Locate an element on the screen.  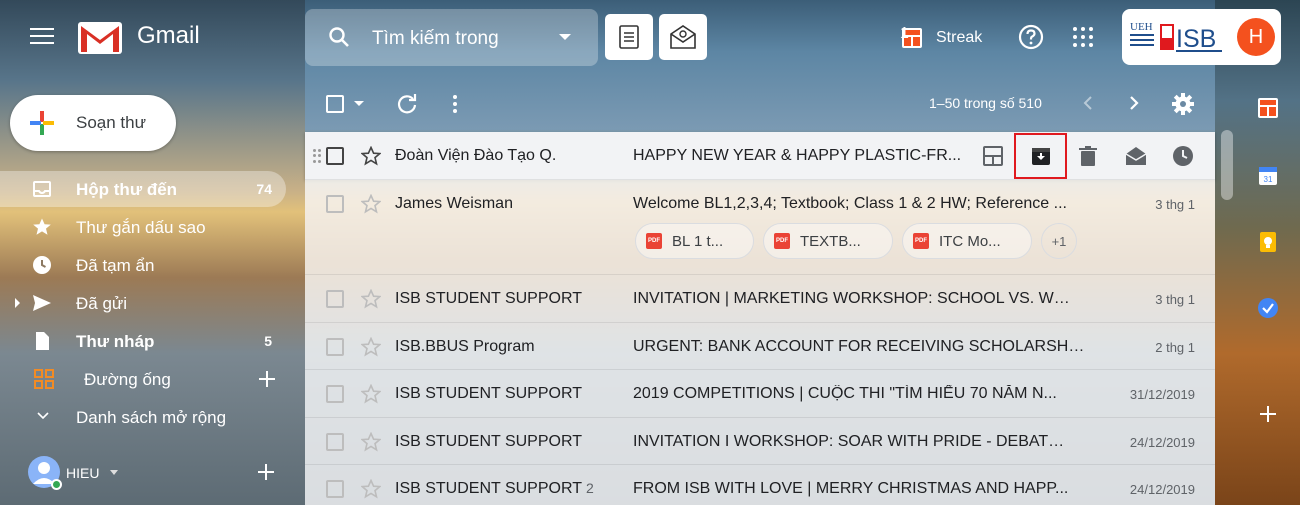
more-attachments-chip: +1 is located at coordinates (1059, 241).